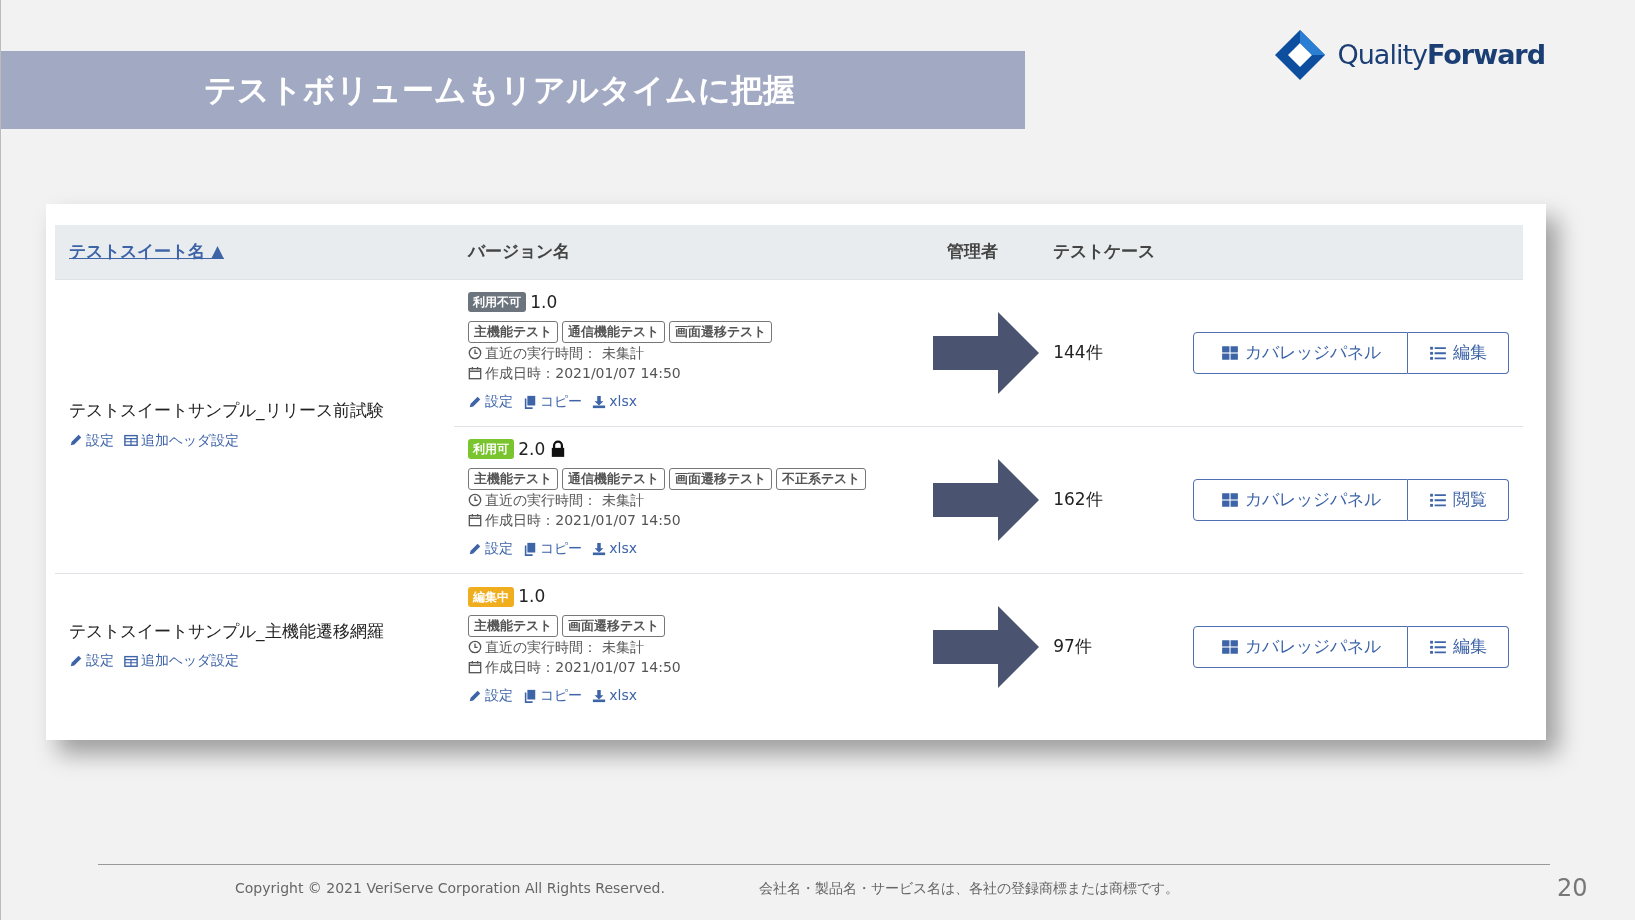  Describe the element at coordinates (227, 411) in the screenshot. I see `suite-name: テストスイートサンプル_リリース前試験` at that location.